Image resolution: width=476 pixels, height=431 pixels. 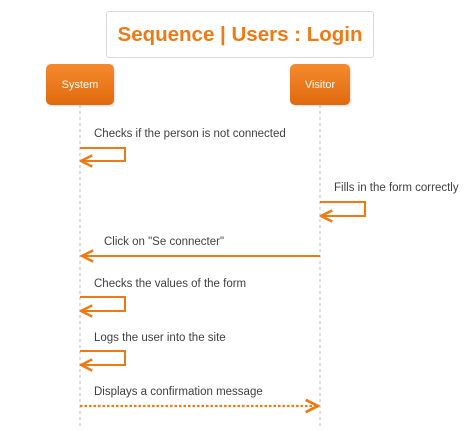 I want to click on message-label: Fills in the form correctly, so click(x=396, y=188).